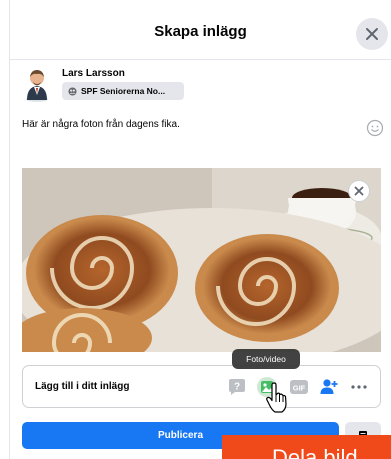 Image resolution: width=391 pixels, height=459 pixels. What do you see at coordinates (329, 387) in the screenshot?
I see `tag-people-icon` at bounding box center [329, 387].